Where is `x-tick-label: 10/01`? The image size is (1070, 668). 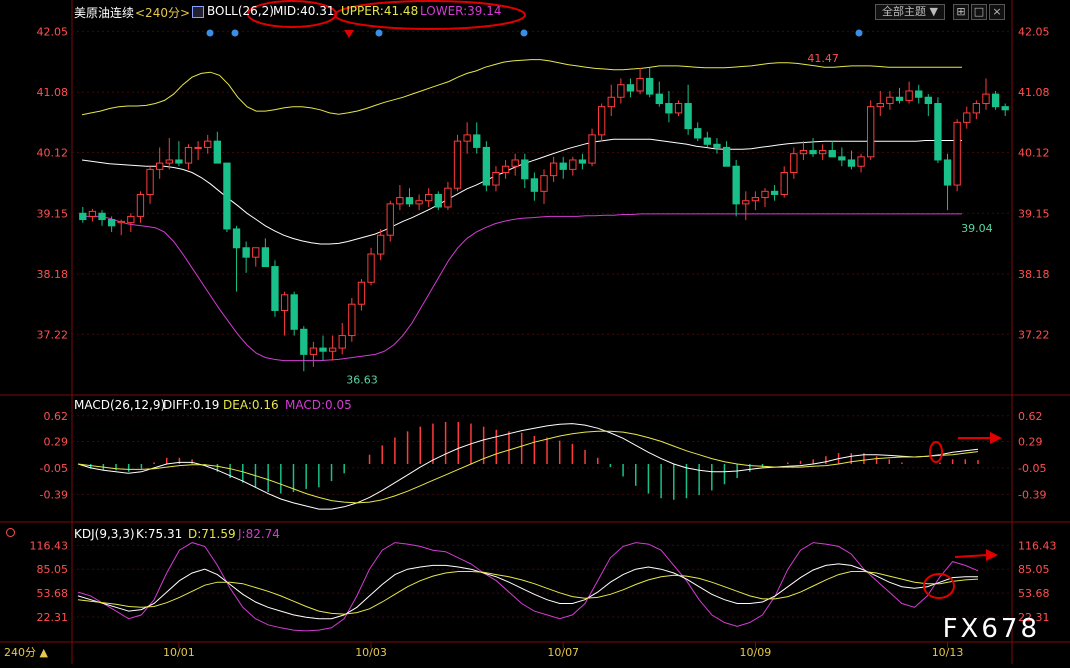 x-tick-label: 10/01 is located at coordinates (179, 652).